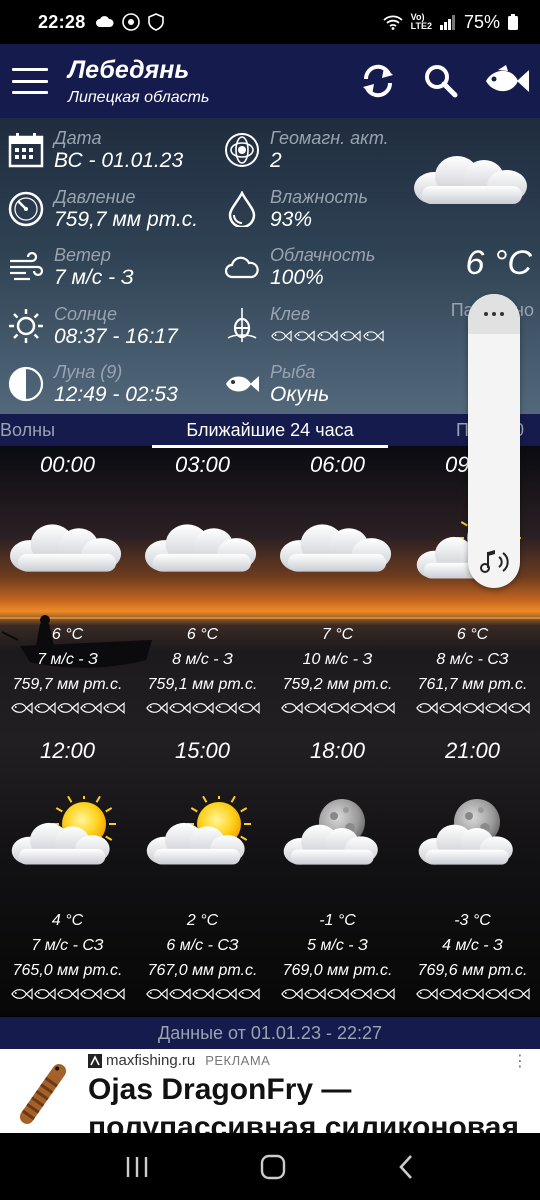 This screenshot has height=1200, width=540. Describe the element at coordinates (30, 81) in the screenshot. I see `menu-icon` at that location.